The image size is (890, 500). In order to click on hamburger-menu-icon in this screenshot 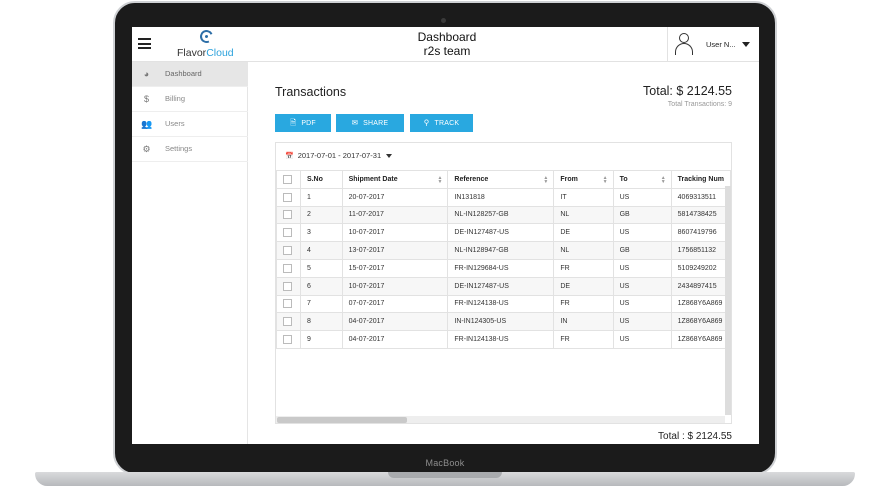, I will do `click(144, 43)`.